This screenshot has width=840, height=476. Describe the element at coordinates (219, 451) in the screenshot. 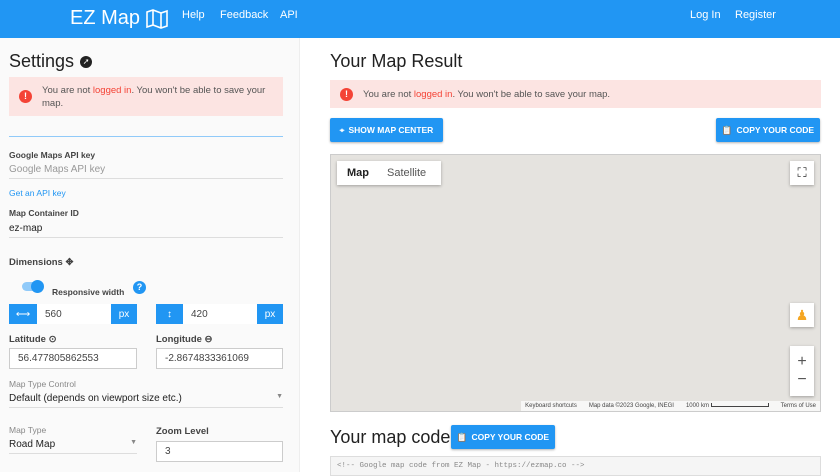

I see `zoom-level-input: 3` at that location.